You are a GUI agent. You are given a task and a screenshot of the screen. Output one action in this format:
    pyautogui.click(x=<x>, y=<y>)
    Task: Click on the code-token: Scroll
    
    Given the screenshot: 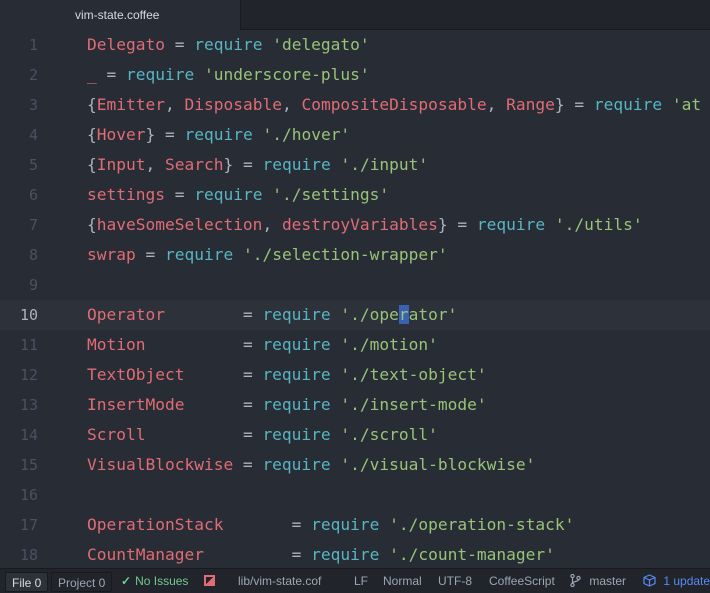 What is the action you would take?
    pyautogui.click(x=116, y=434)
    